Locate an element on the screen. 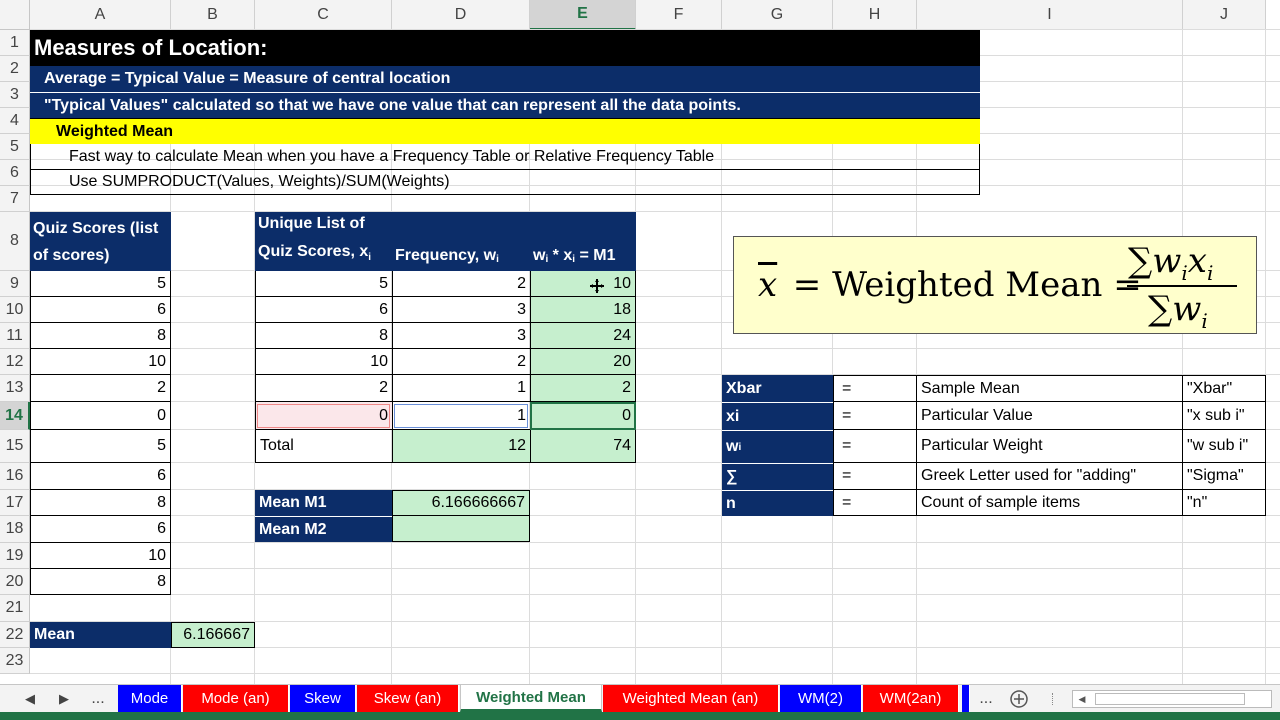  row-header-16: 16 is located at coordinates (15, 476).